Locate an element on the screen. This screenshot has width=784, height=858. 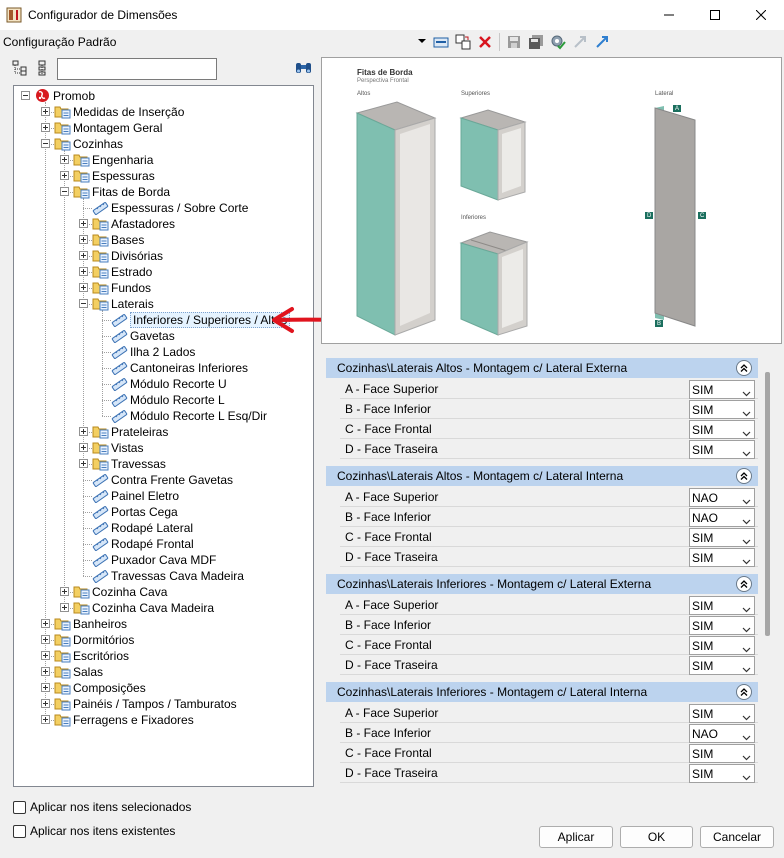
tree-node: Contra Frente Gavetas is located at coordinates (163, 480).